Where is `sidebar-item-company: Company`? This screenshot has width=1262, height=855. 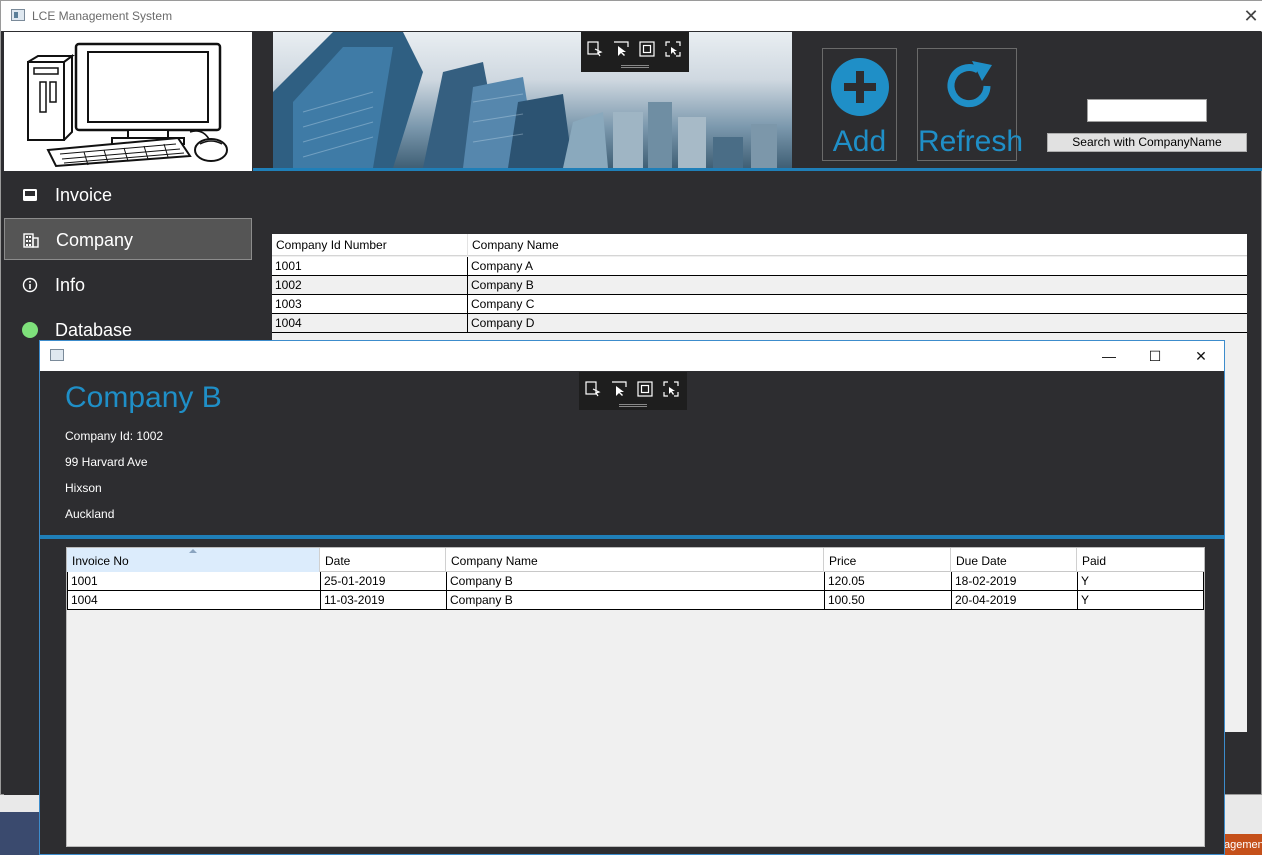 sidebar-item-company: Company is located at coordinates (128, 239).